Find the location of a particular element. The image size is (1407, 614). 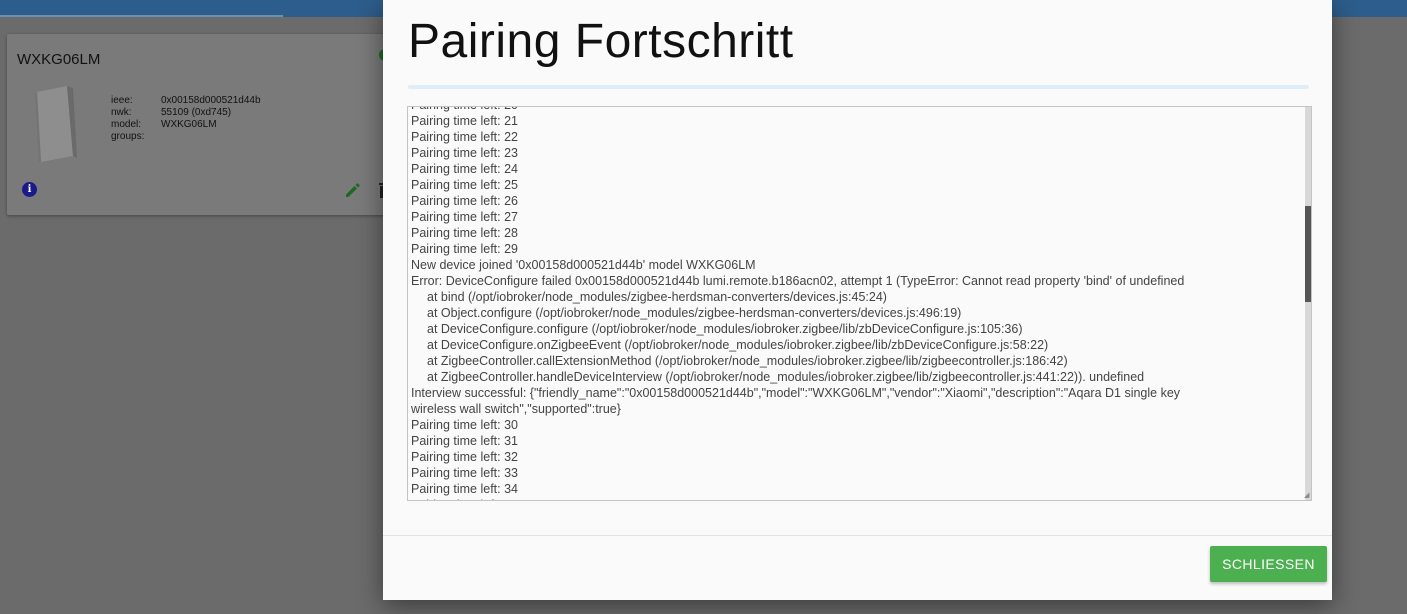

info-key: model: is located at coordinates (126, 124).